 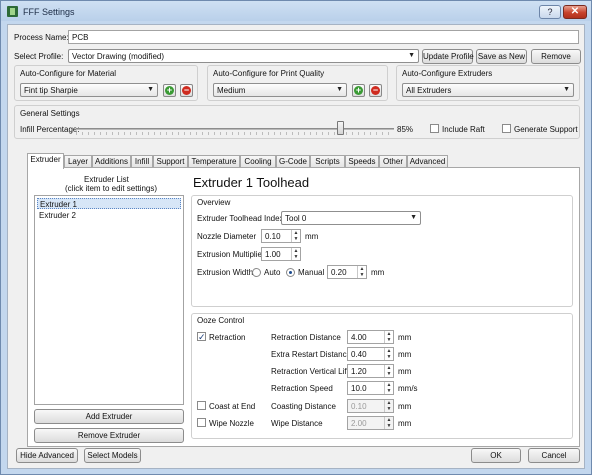 I want to click on ooze-row-value: 0.40, so click(x=359, y=354).